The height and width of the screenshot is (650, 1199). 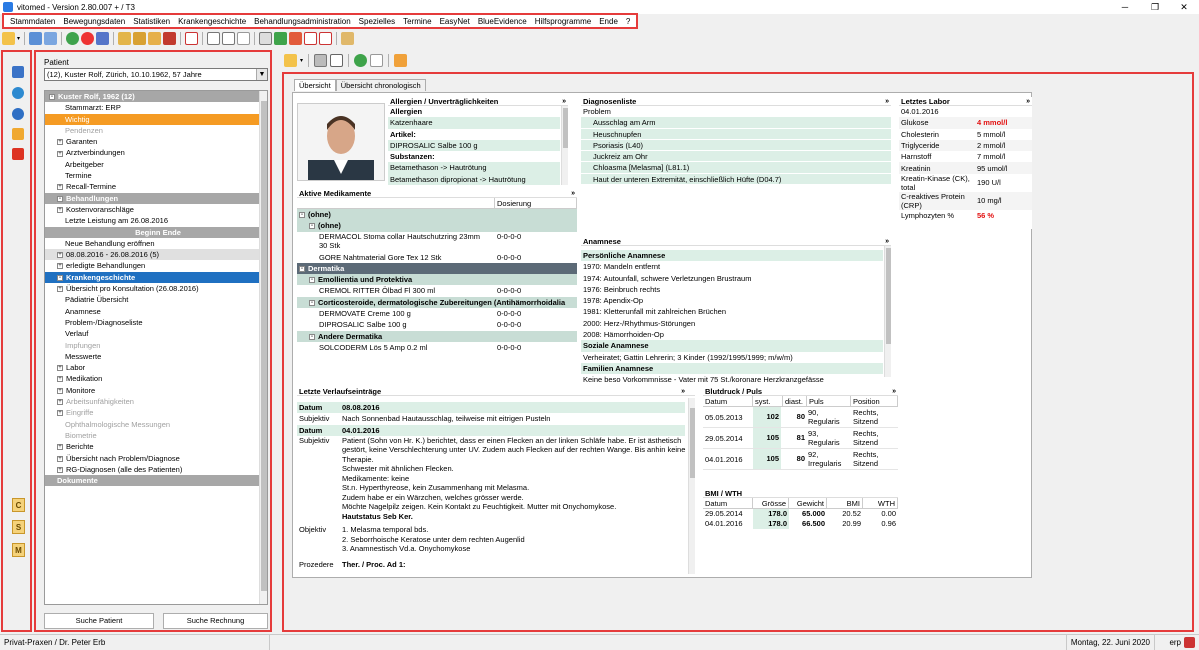 I want to click on menu-item: Spezielles, so click(x=377, y=21).